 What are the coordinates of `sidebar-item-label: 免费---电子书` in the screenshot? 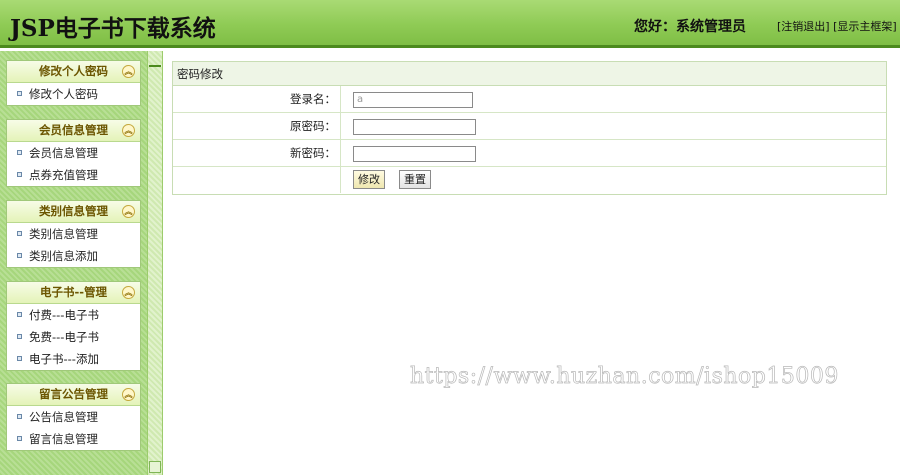 It's located at (64, 337).